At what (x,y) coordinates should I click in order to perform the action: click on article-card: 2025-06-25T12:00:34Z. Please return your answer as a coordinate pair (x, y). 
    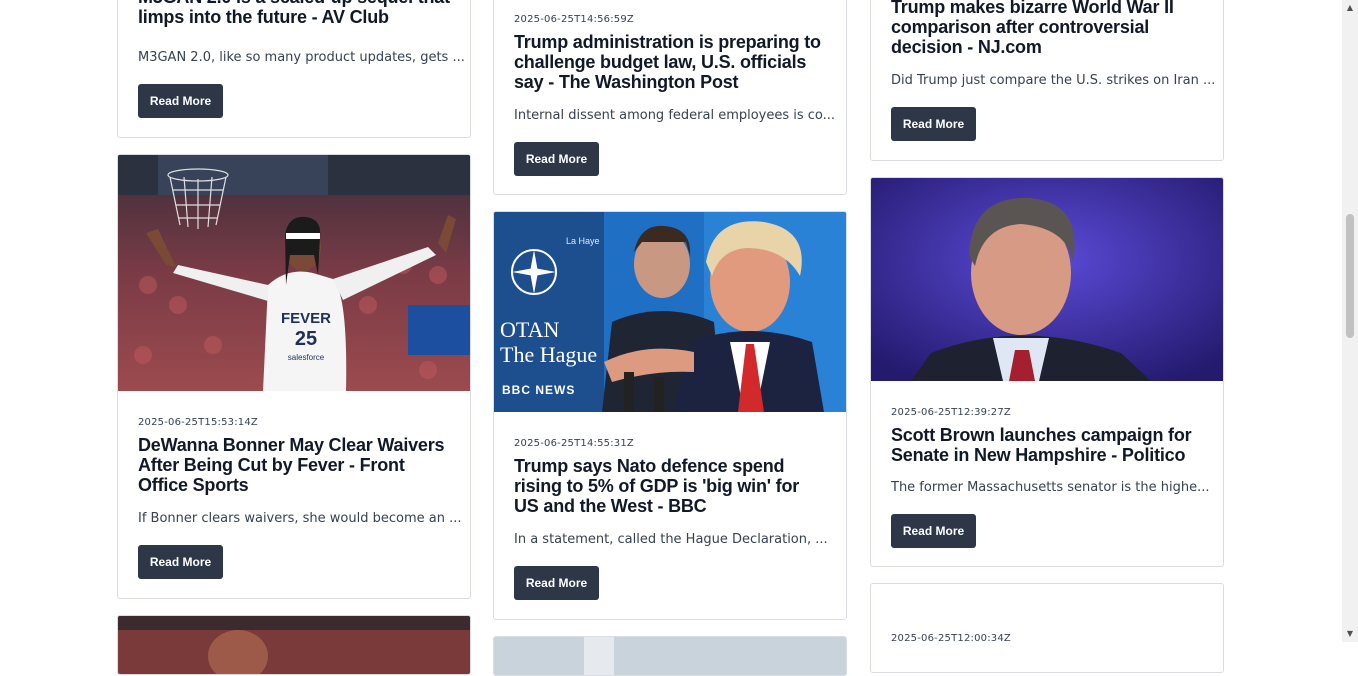
    Looking at the image, I should click on (1047, 628).